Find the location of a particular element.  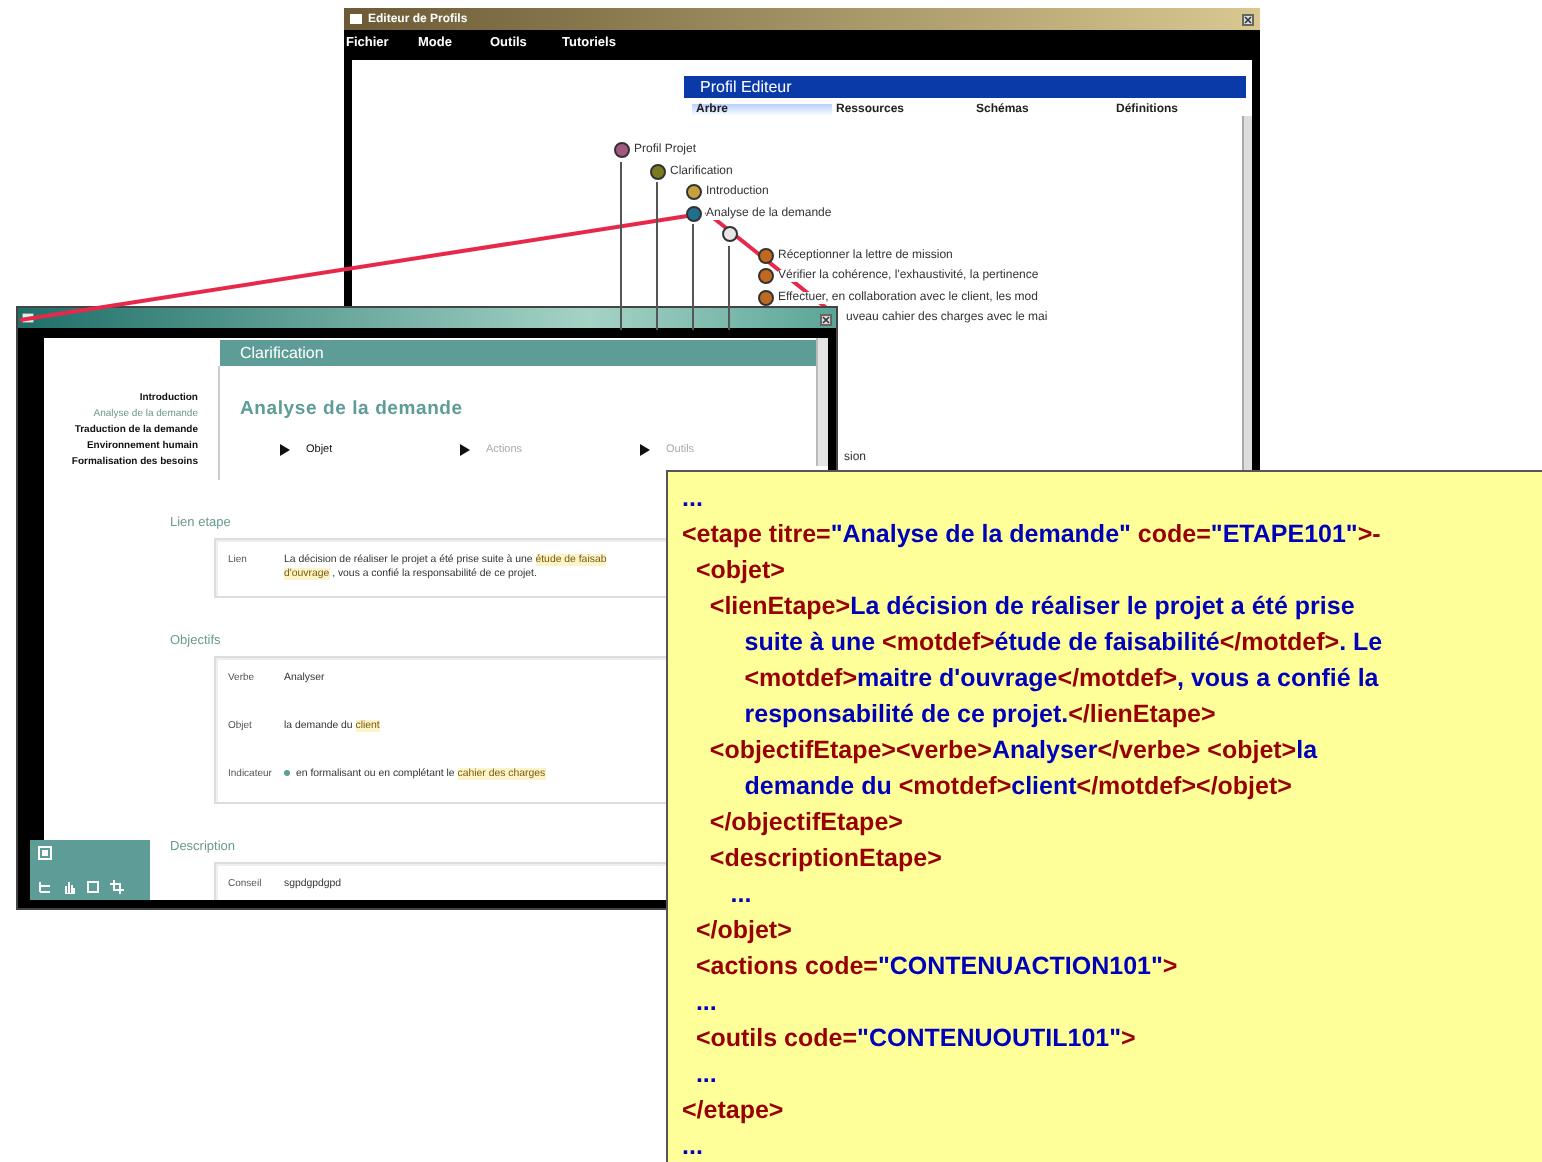

page-heading: Analyse de la demande is located at coordinates (352, 409).